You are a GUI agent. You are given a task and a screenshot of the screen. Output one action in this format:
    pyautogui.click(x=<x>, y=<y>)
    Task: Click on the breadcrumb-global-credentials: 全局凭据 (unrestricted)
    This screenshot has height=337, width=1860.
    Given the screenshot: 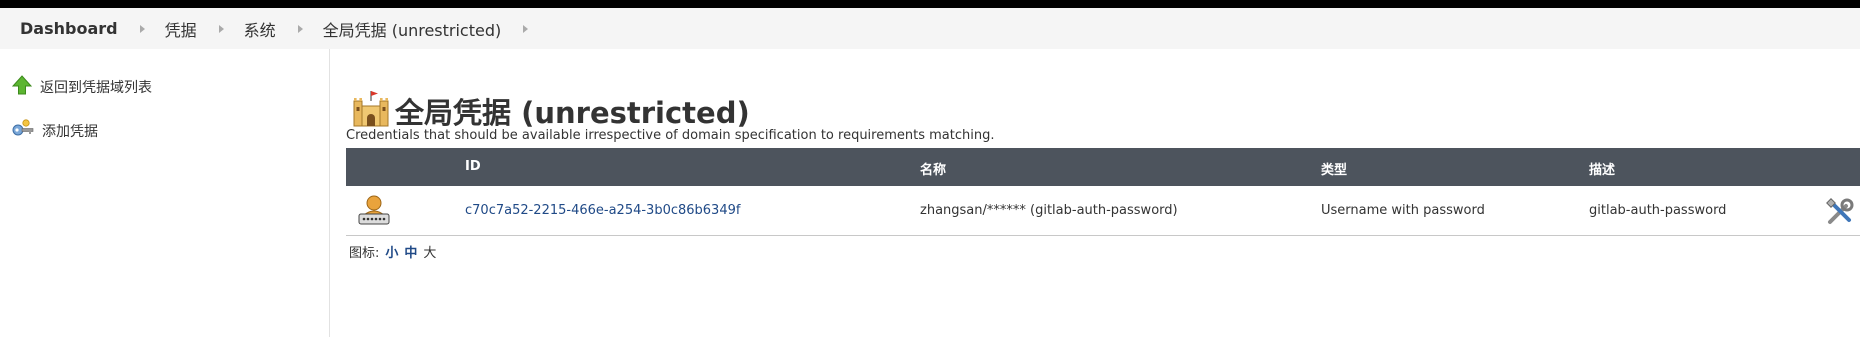 What is the action you would take?
    pyautogui.click(x=412, y=29)
    